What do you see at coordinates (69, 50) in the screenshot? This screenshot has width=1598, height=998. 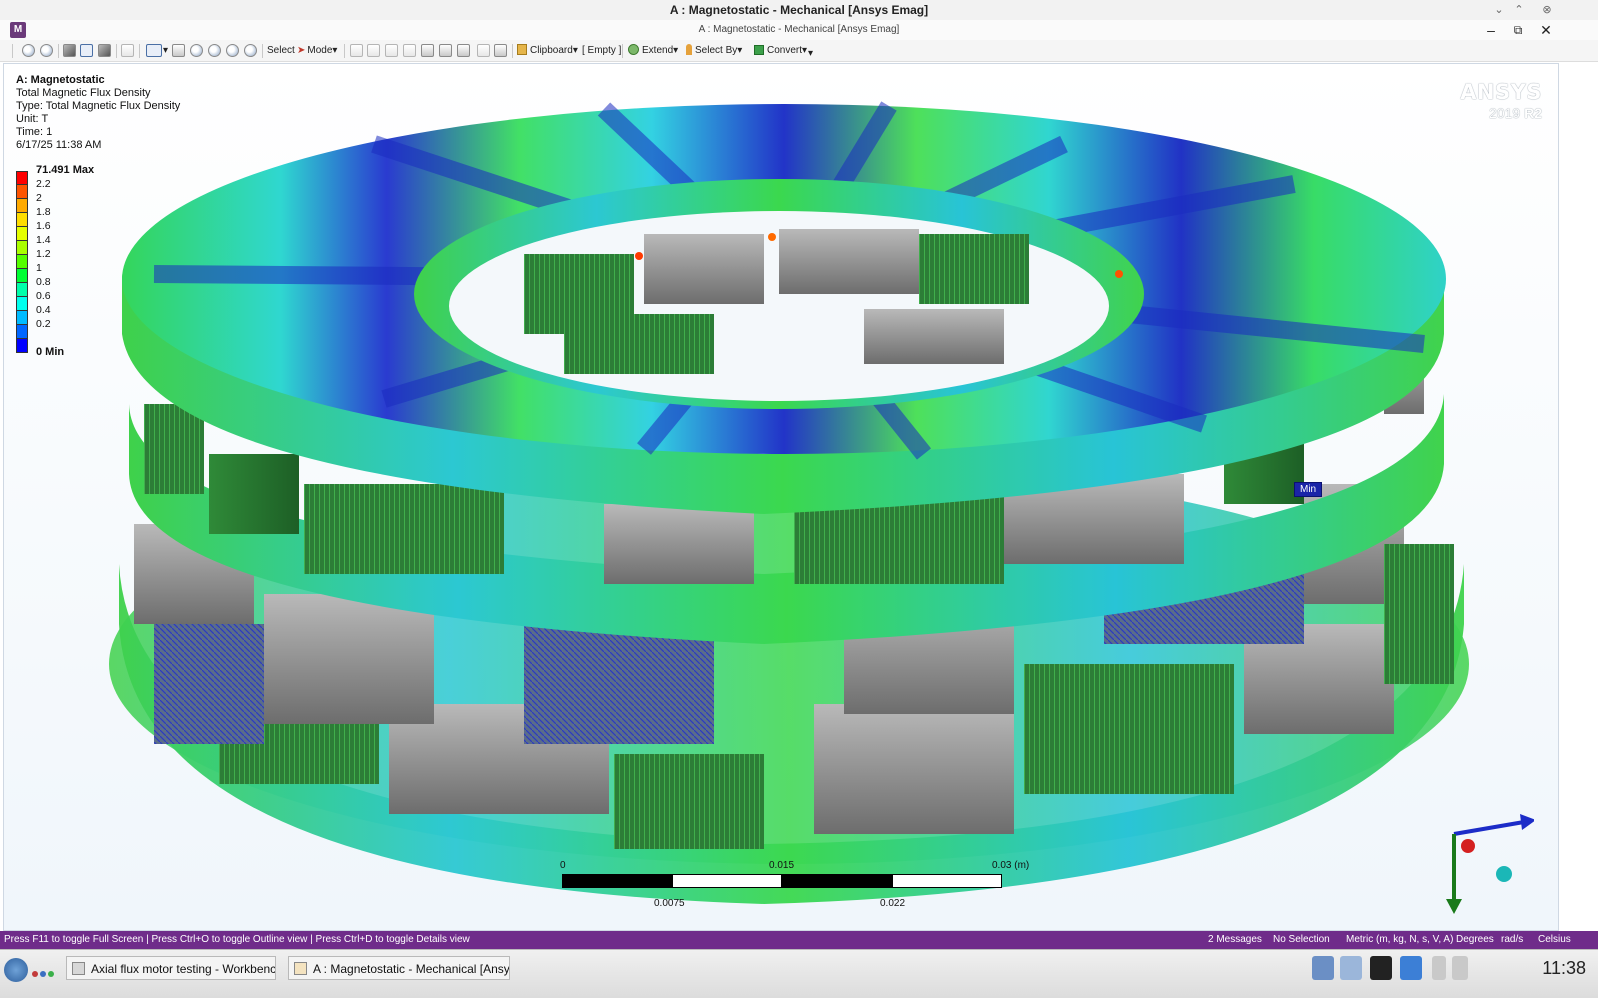 I see `cube-view-icon` at bounding box center [69, 50].